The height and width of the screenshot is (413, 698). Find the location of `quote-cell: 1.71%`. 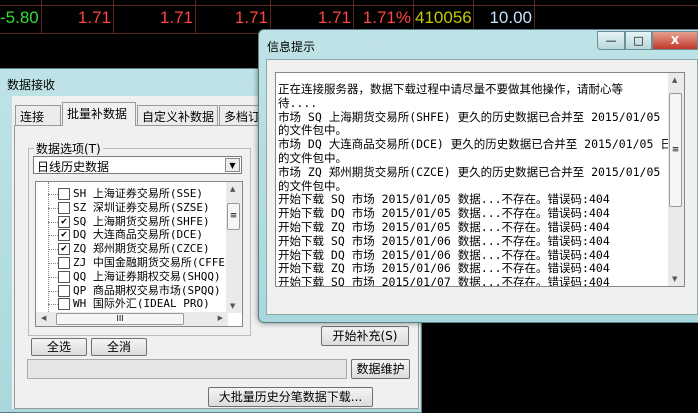

quote-cell: 1.71% is located at coordinates (386, 17).